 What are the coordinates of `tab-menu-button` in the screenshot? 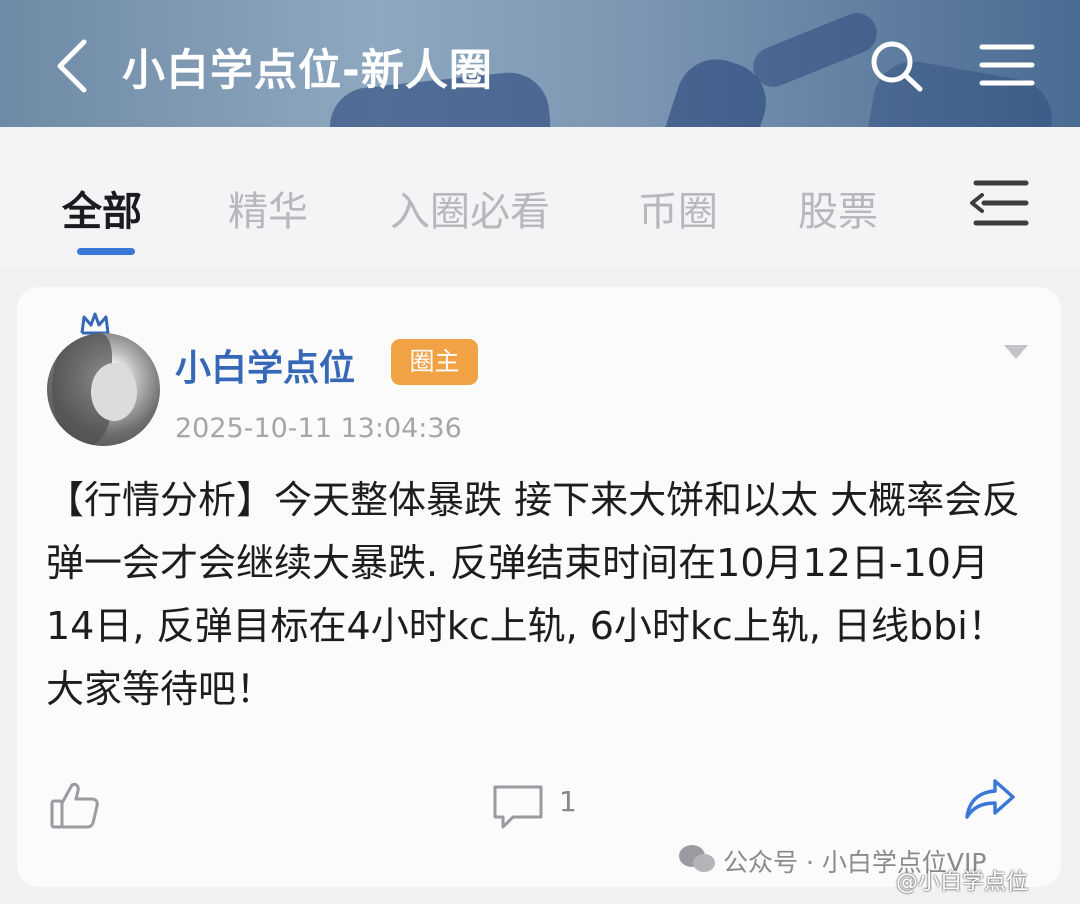 It's located at (999, 203).